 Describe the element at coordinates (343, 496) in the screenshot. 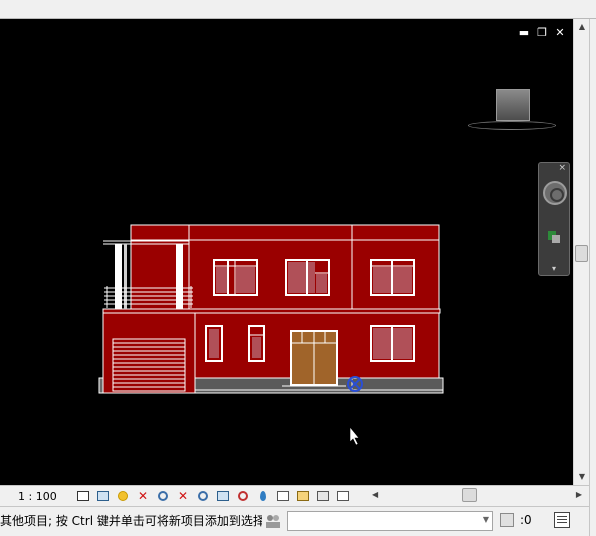

I see `worksharing-display-icon` at that location.